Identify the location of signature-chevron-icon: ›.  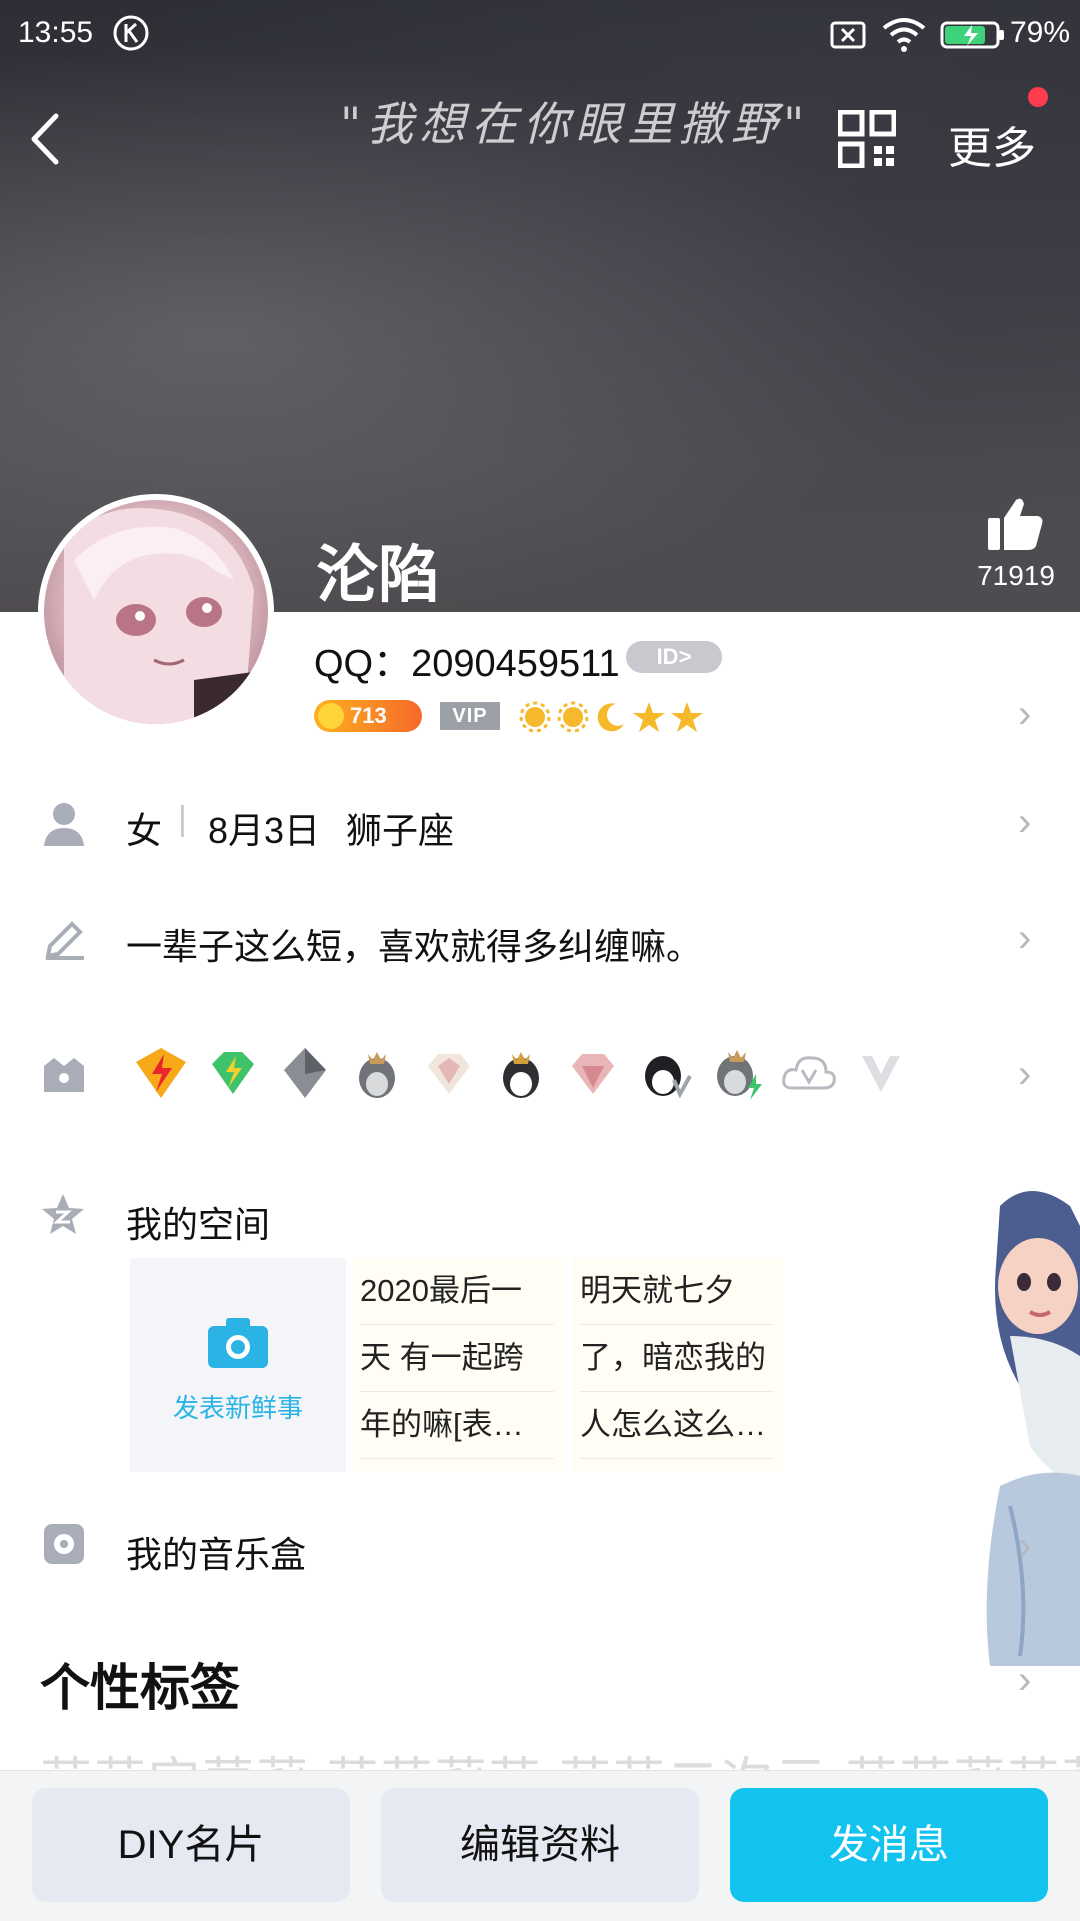
(1024, 938).